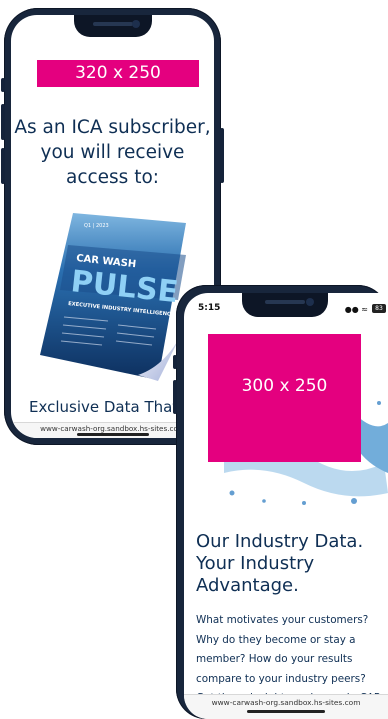 The width and height of the screenshot is (388, 719). What do you see at coordinates (209, 308) in the screenshot?
I see `status-time: 5:15` at bounding box center [209, 308].